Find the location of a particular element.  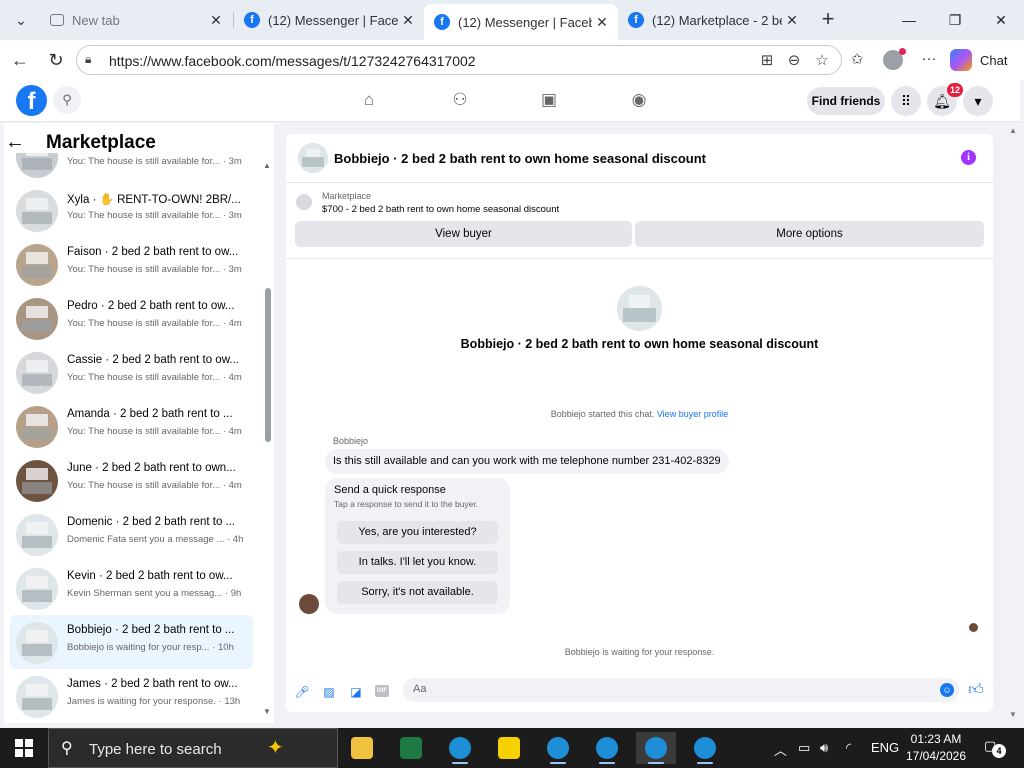

tab-marketplace: f (12) Marketplace - 2 bed 2 bath ✕ is located at coordinates (713, 20).